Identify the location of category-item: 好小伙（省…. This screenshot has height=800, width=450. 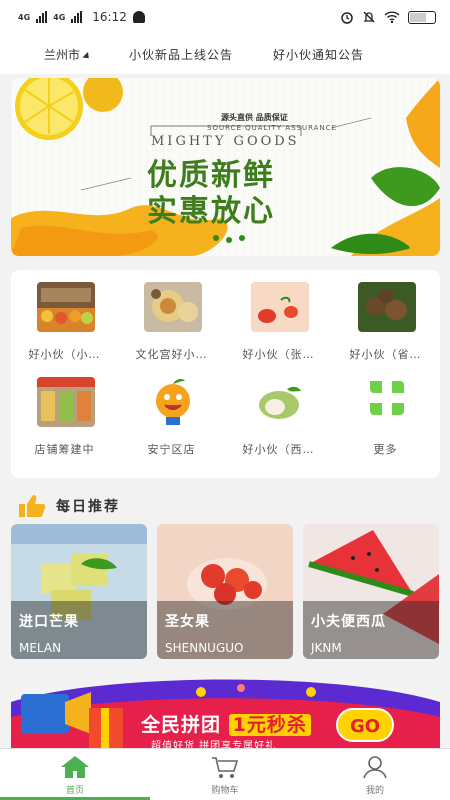
(385, 317).